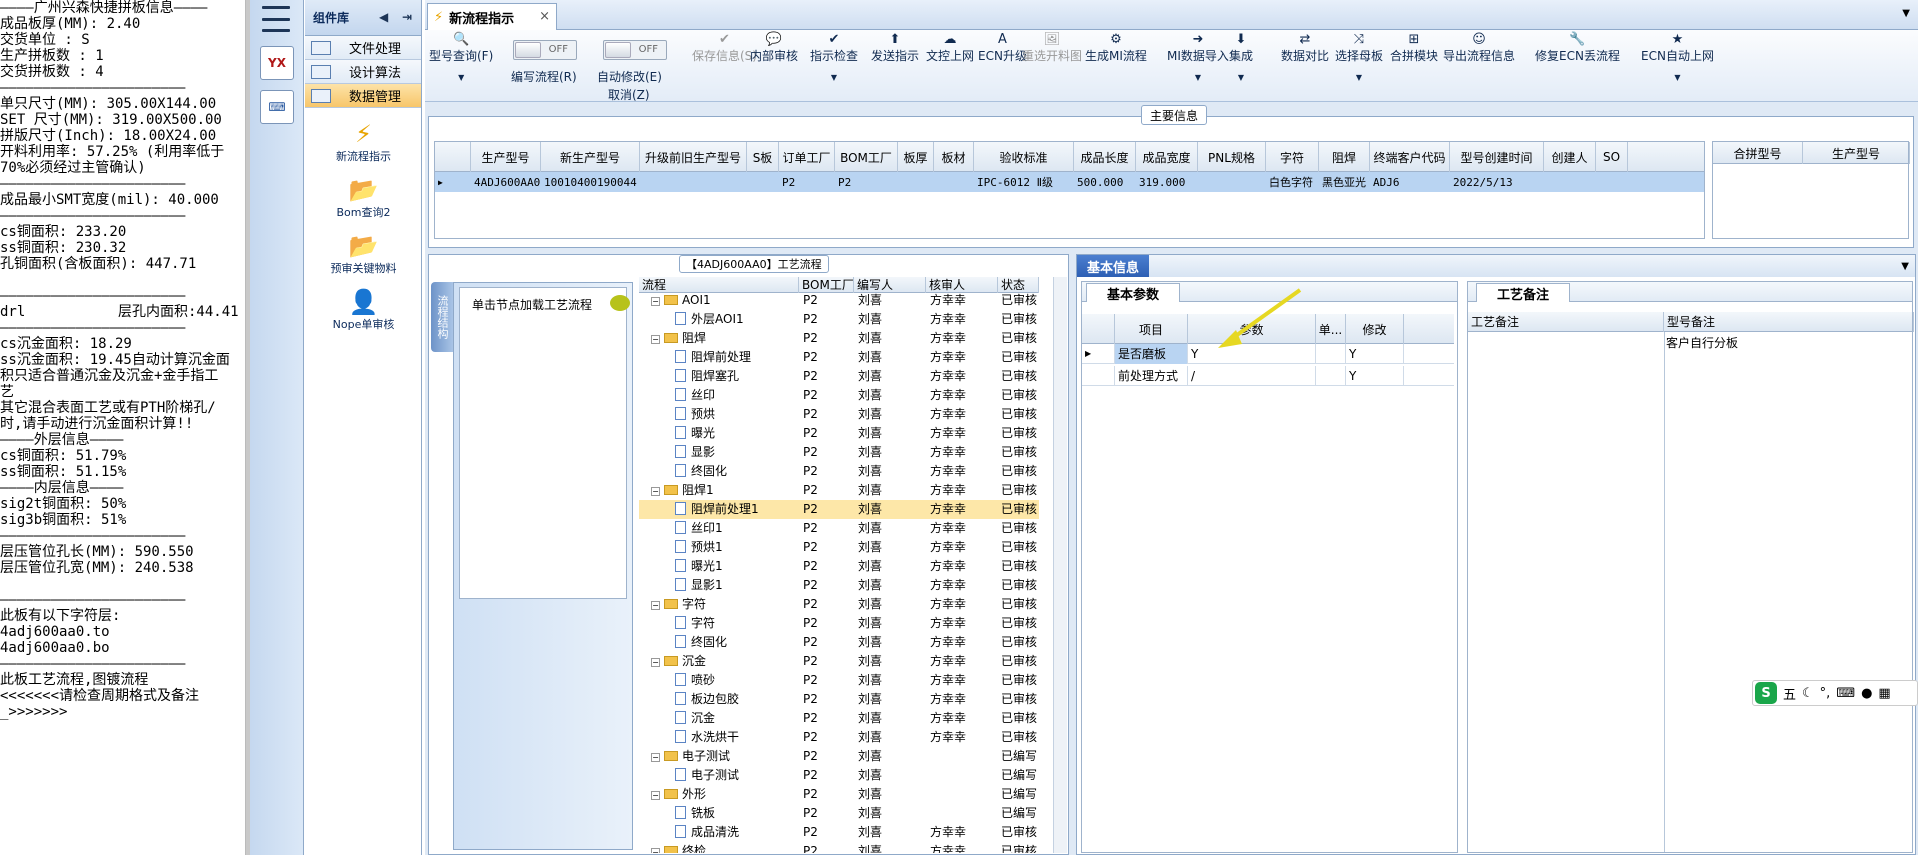 This screenshot has height=855, width=1918. What do you see at coordinates (724, 65) in the screenshot?
I see `toolbar-button: ✔ 保存信息(S)` at bounding box center [724, 65].